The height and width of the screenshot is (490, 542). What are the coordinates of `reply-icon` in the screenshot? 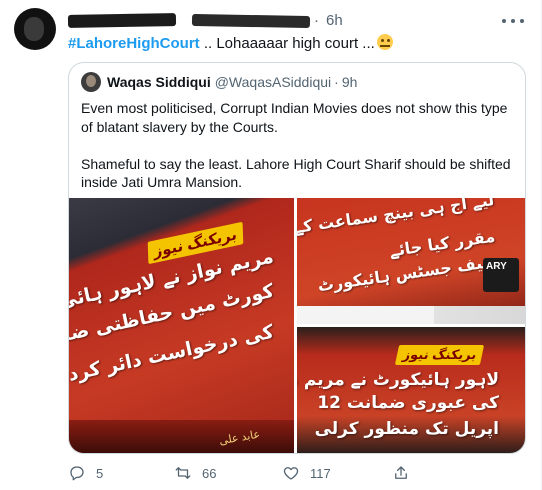 It's located at (77, 473).